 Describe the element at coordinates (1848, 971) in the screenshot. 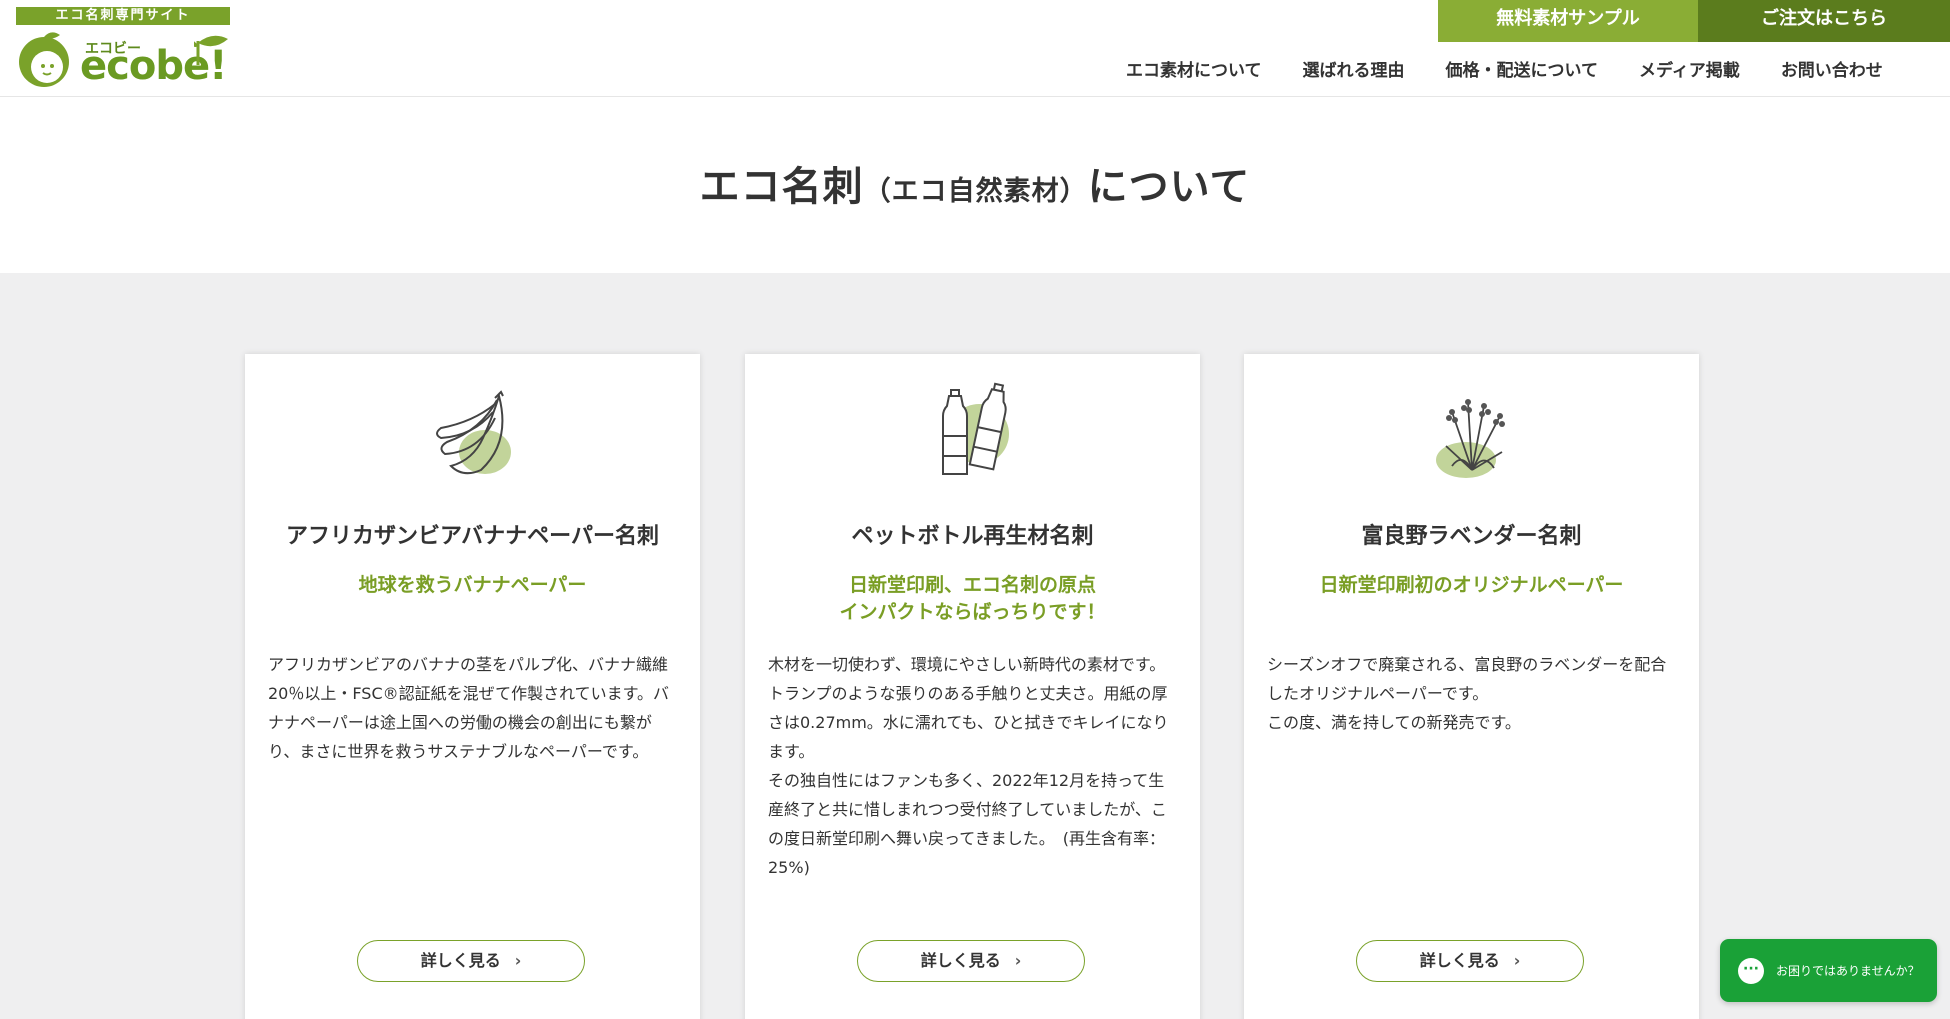

I see `help-chat-label: お困りではありませんか？` at that location.